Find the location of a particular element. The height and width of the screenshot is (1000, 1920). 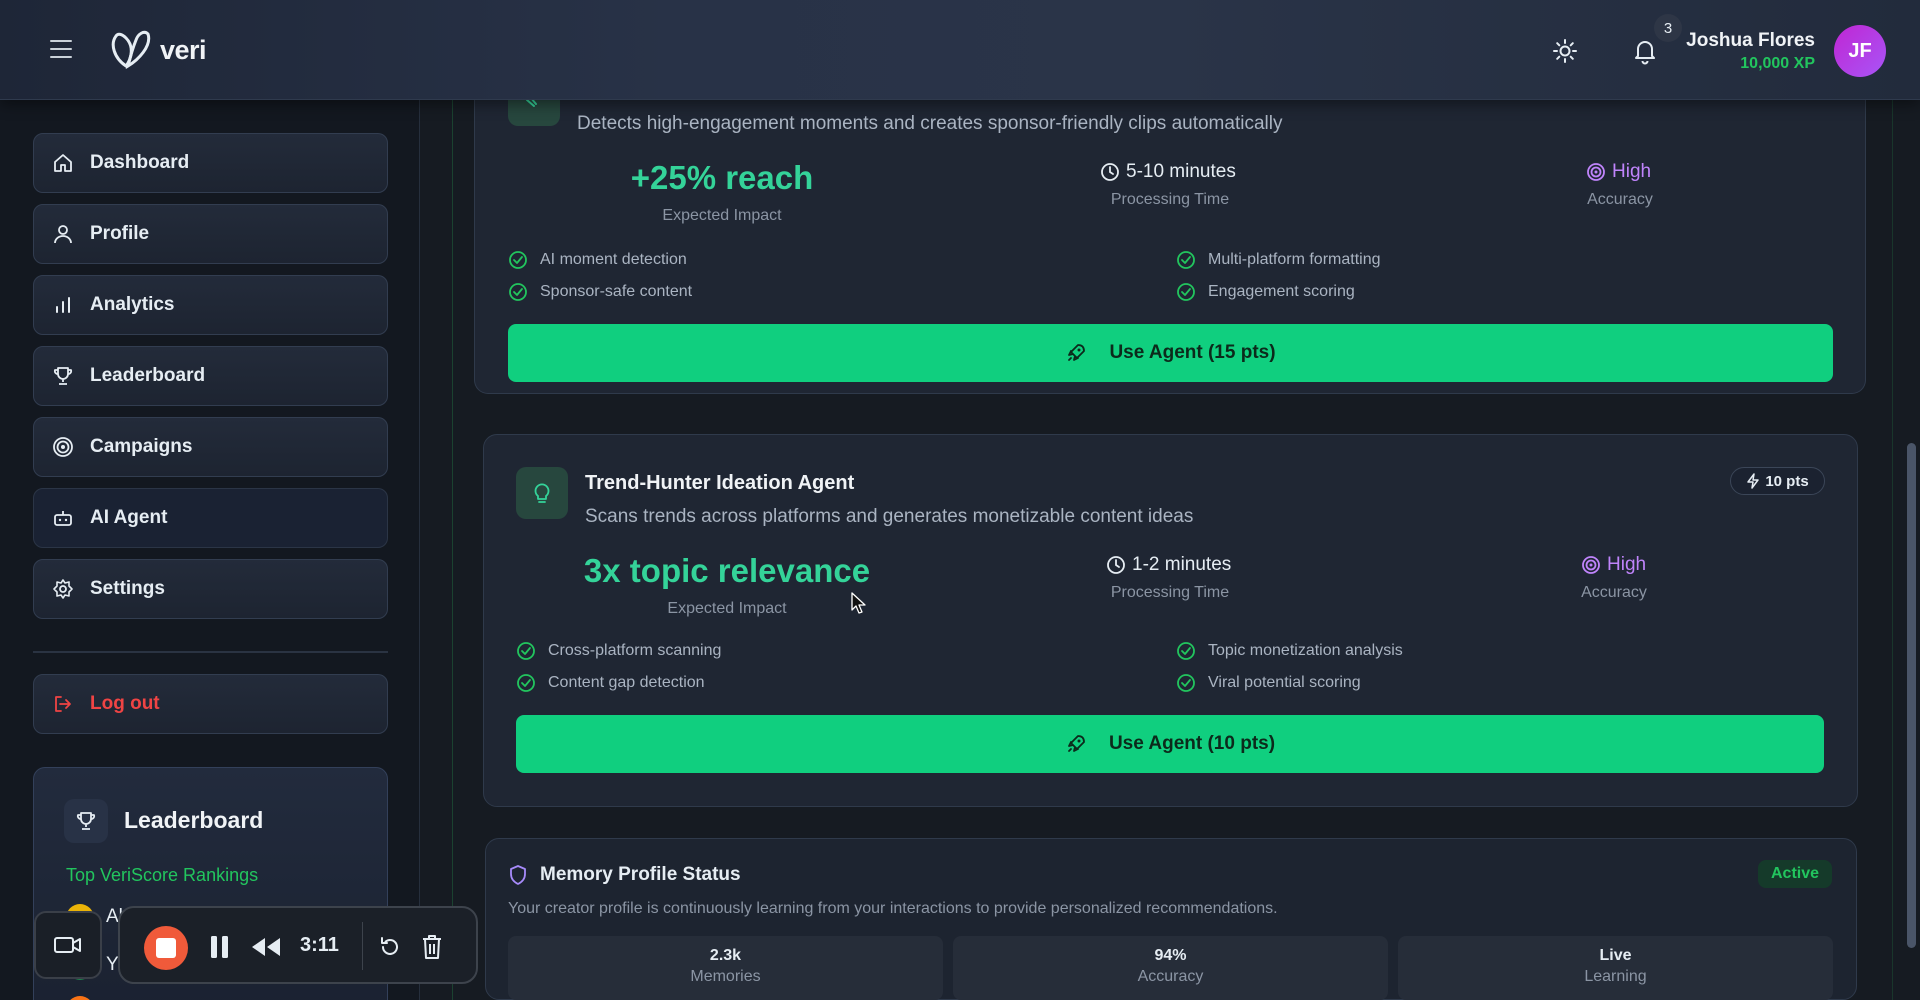

status-badge: Active is located at coordinates (1795, 874).